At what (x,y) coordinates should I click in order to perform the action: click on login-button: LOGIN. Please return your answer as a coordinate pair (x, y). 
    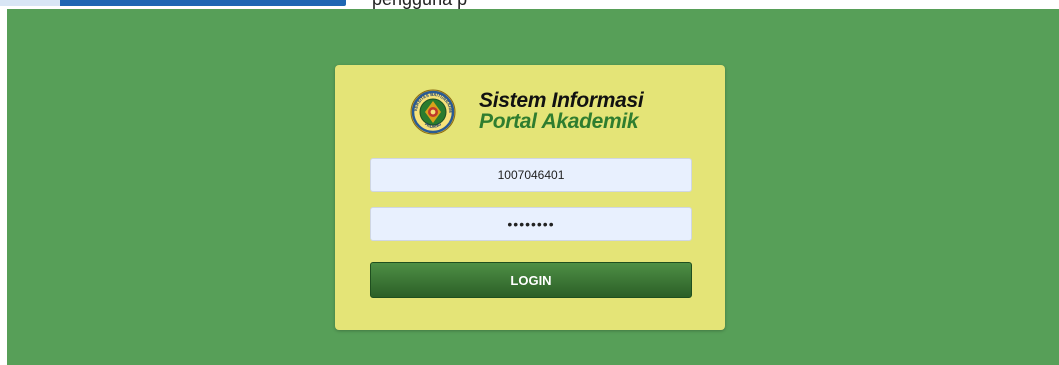
    Looking at the image, I should click on (531, 280).